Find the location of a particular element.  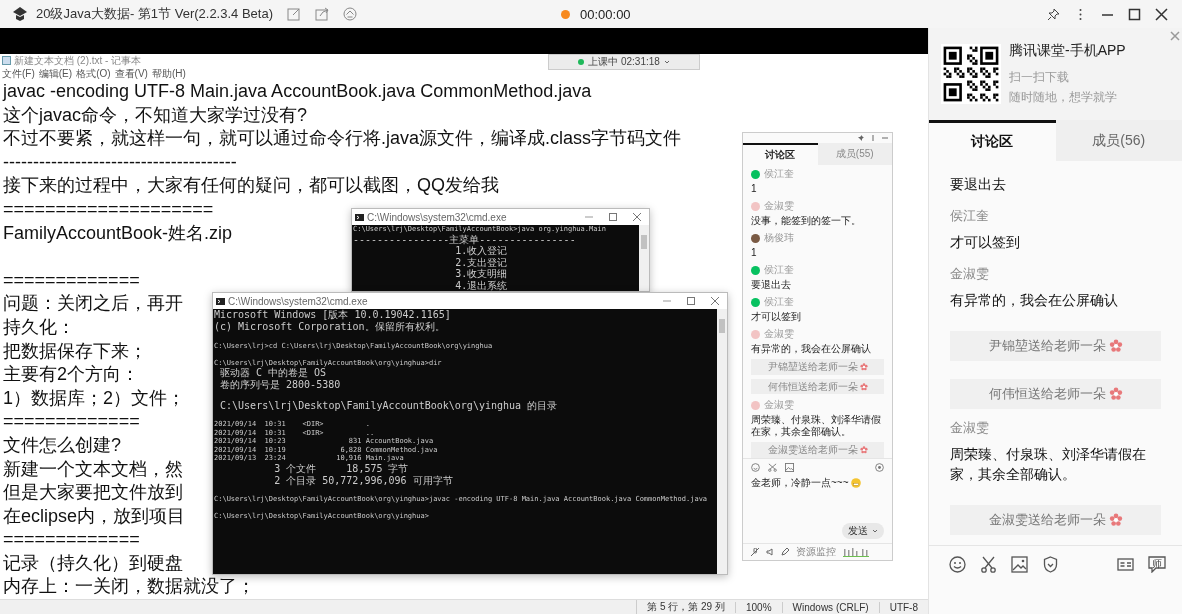

emoji-icon is located at coordinates (957, 564).